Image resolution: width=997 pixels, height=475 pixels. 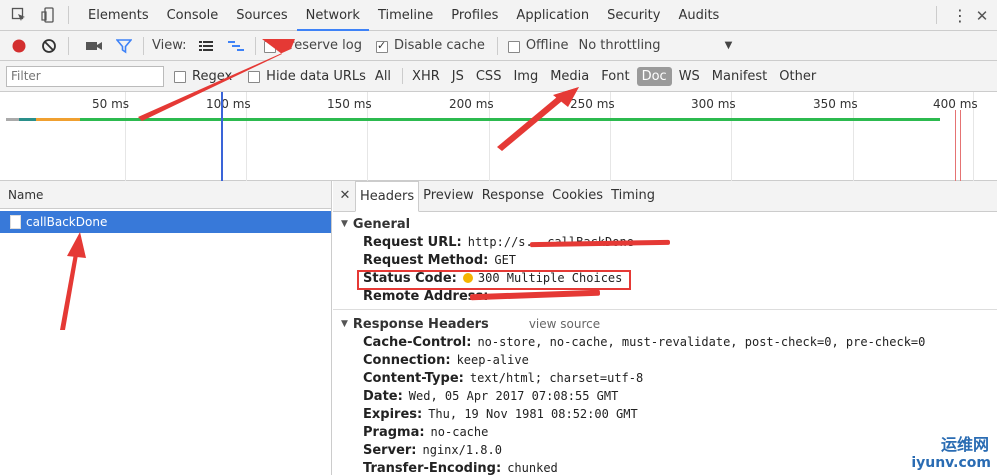 What do you see at coordinates (118, 15) in the screenshot?
I see `tab-elements: Elements` at bounding box center [118, 15].